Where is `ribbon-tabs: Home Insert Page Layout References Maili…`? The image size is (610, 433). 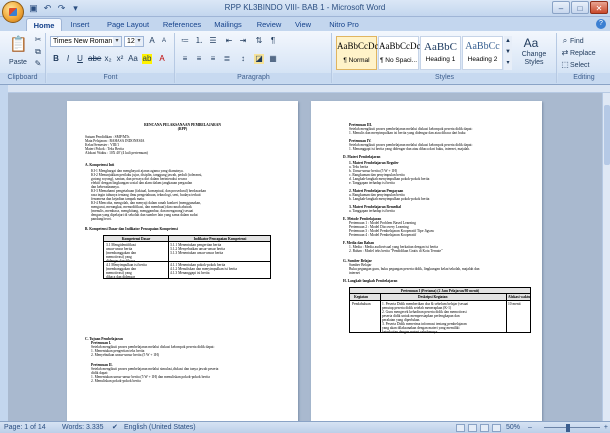 ribbon-tabs: Home Insert Page Layout References Maili… is located at coordinates (305, 24).